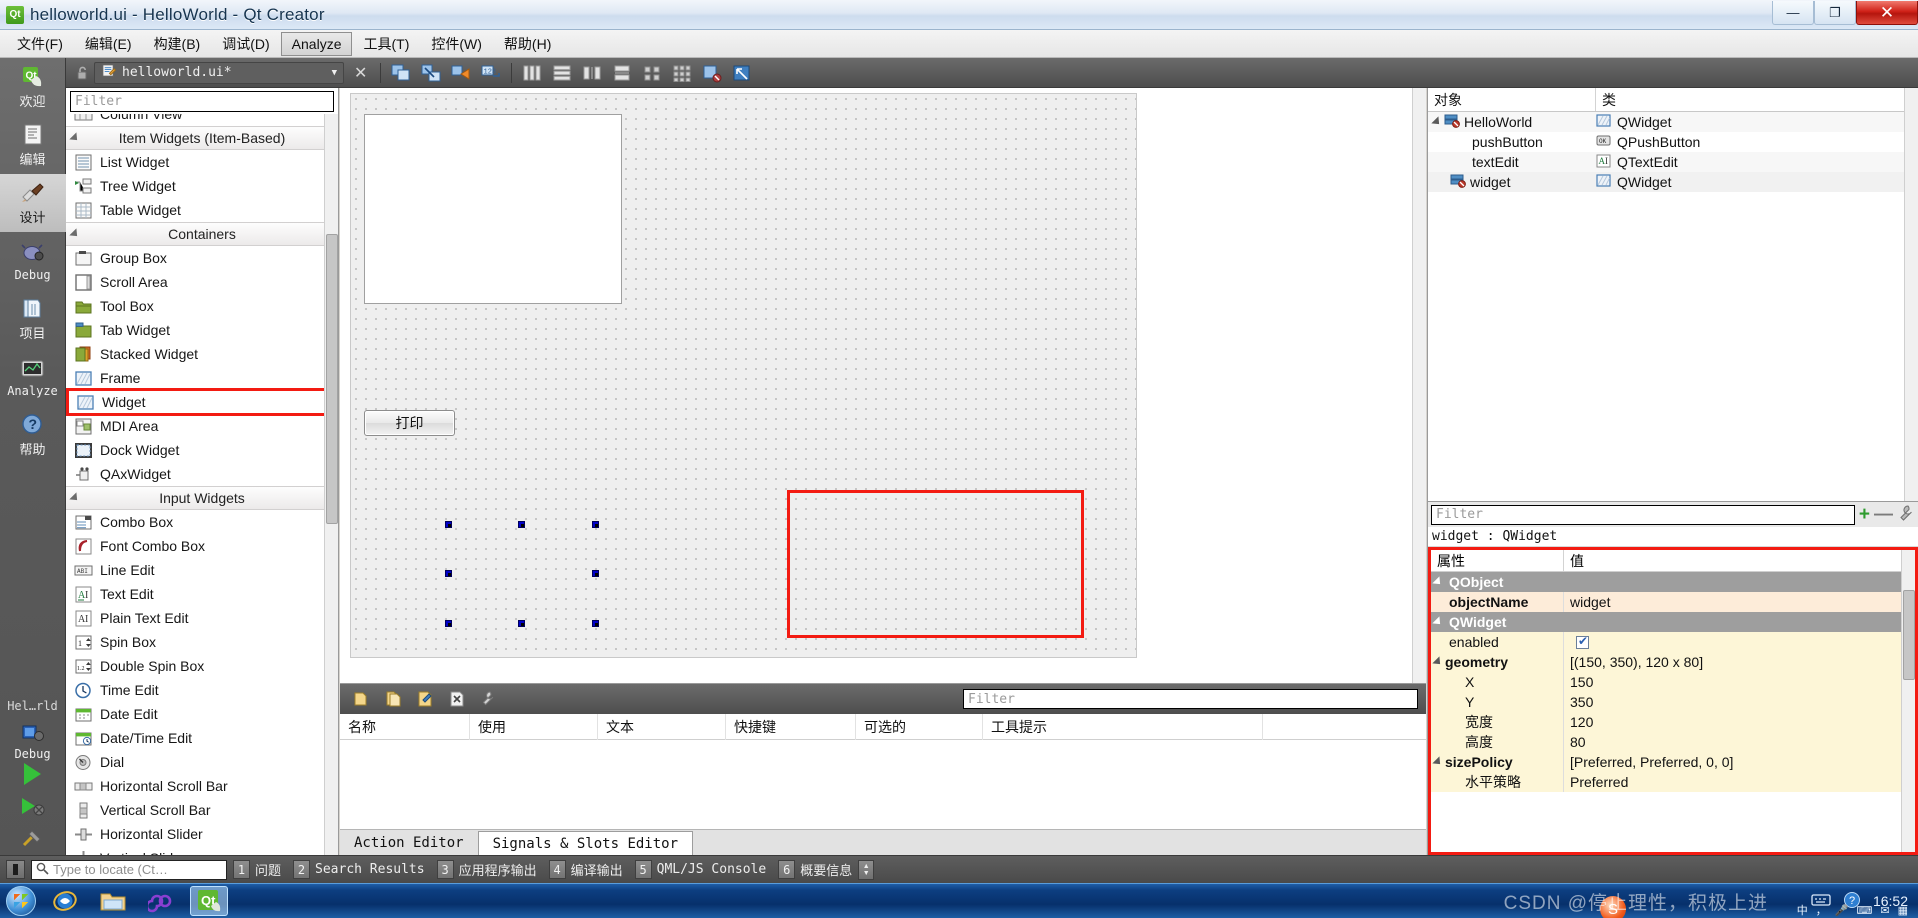 Image resolution: width=1918 pixels, height=918 pixels. I want to click on windows-start-orb, so click(21, 901).